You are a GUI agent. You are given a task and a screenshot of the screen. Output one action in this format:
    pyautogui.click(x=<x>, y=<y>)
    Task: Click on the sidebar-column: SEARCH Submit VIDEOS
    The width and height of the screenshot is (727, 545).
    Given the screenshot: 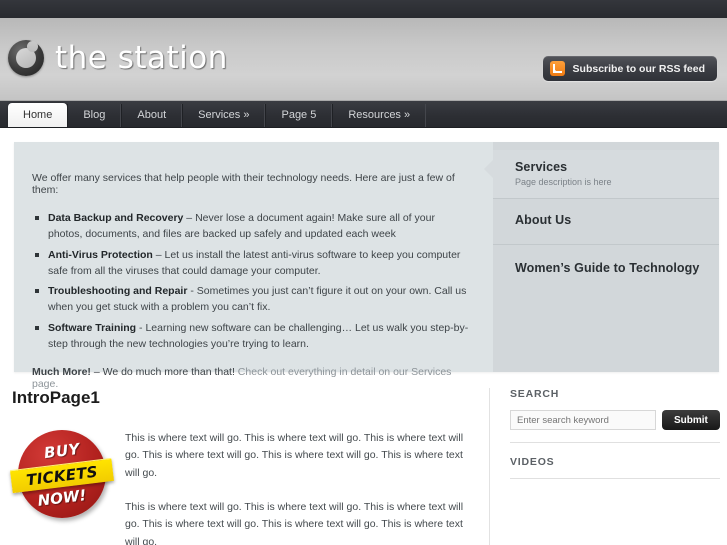 What is the action you would take?
    pyautogui.click(x=605, y=466)
    